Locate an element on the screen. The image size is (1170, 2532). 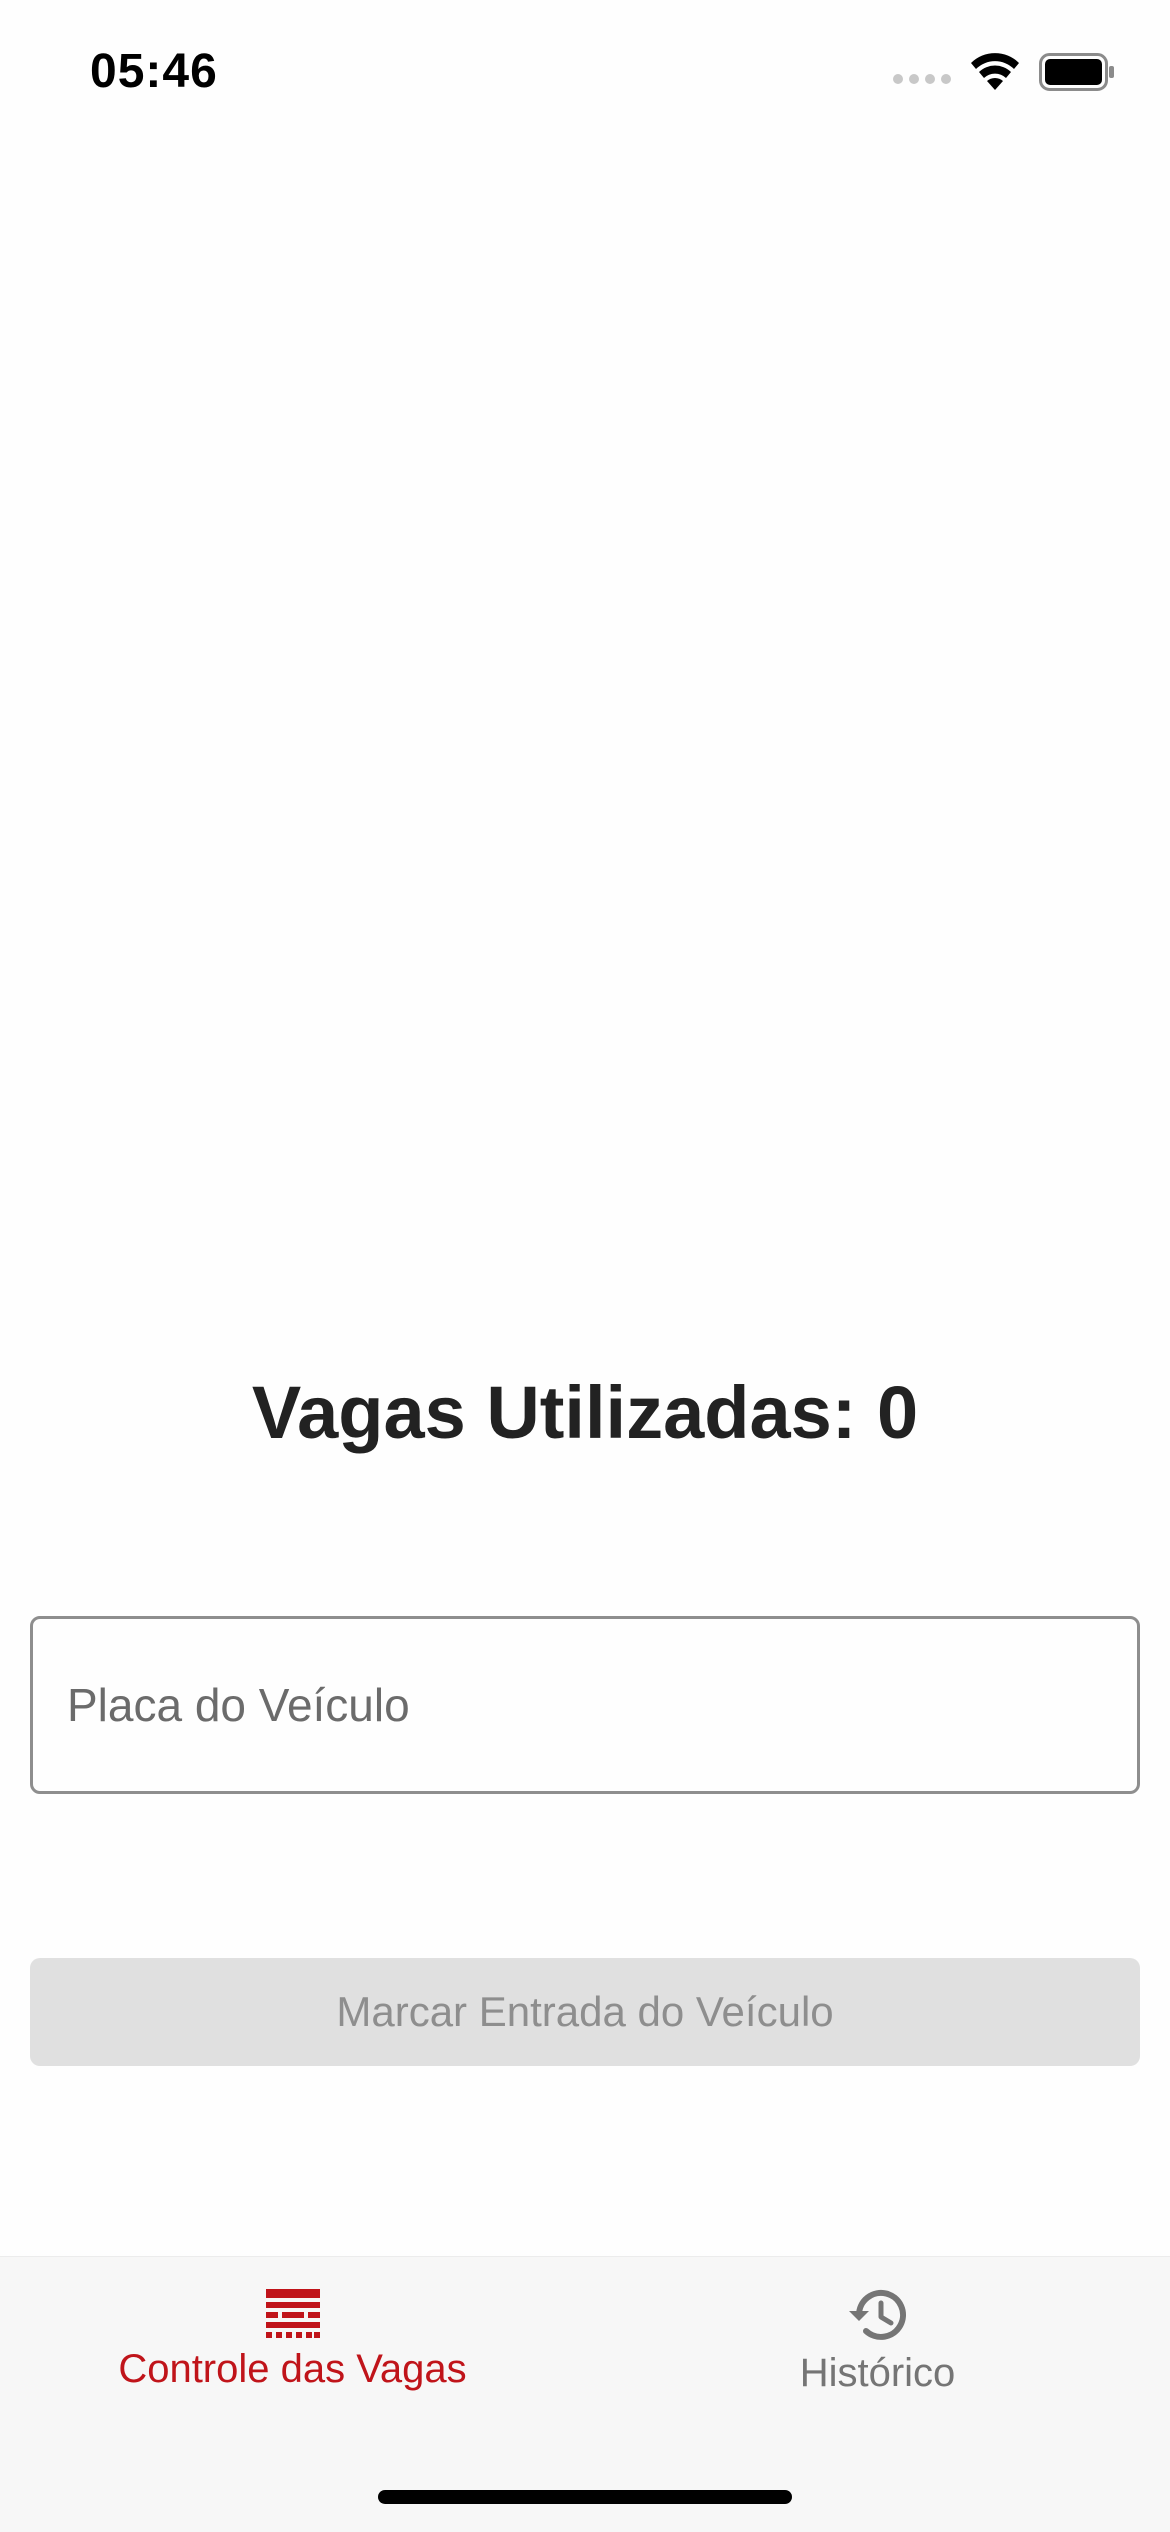
status-time: 05:46 is located at coordinates (154, 71).